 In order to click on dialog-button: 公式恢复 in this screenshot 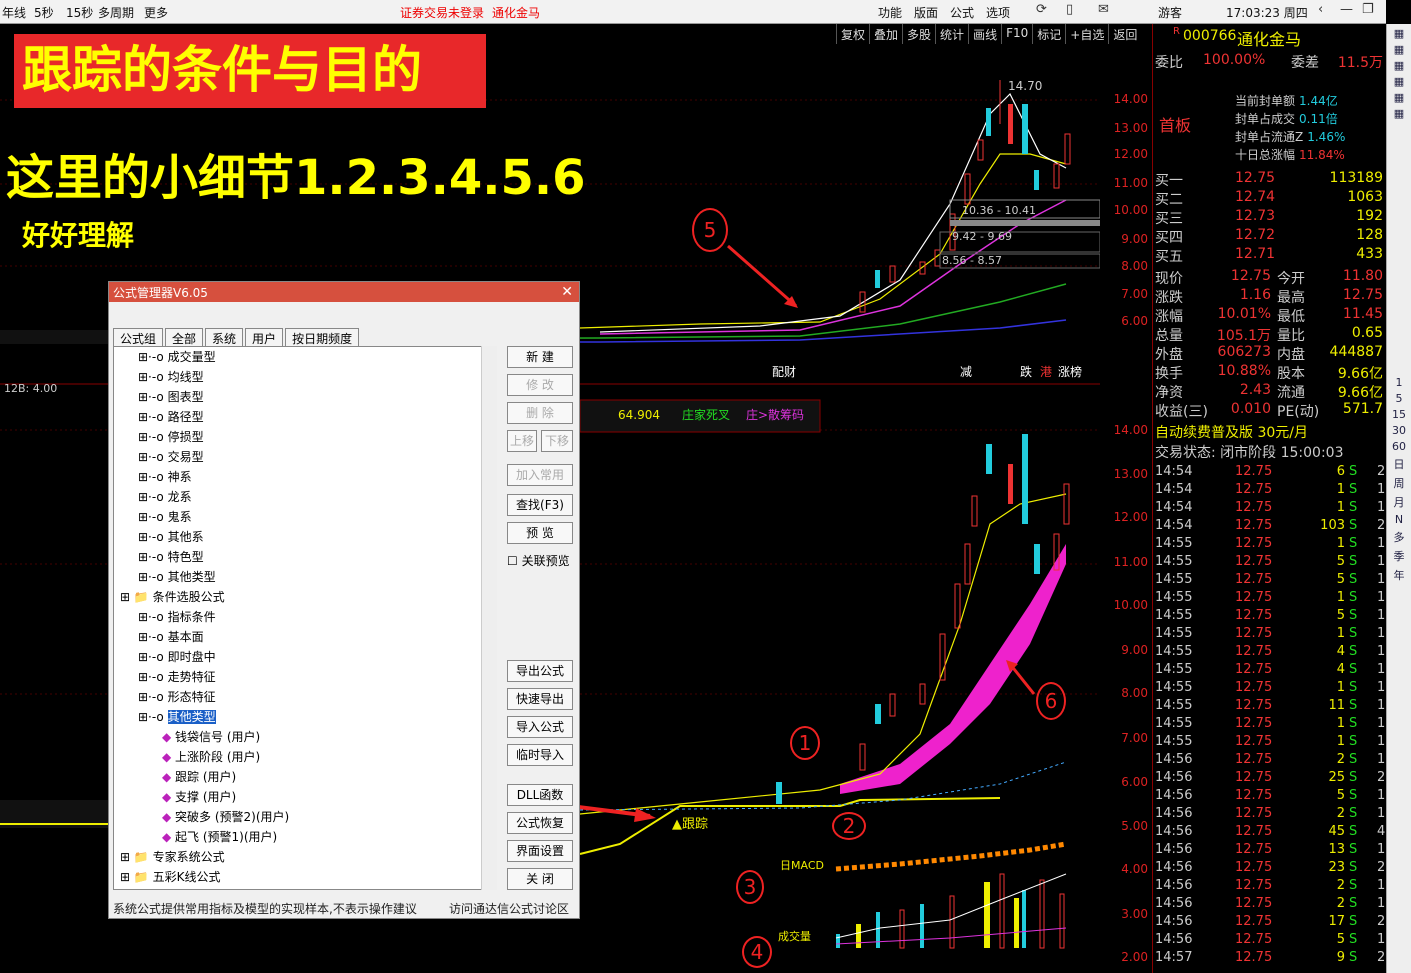, I will do `click(540, 823)`.